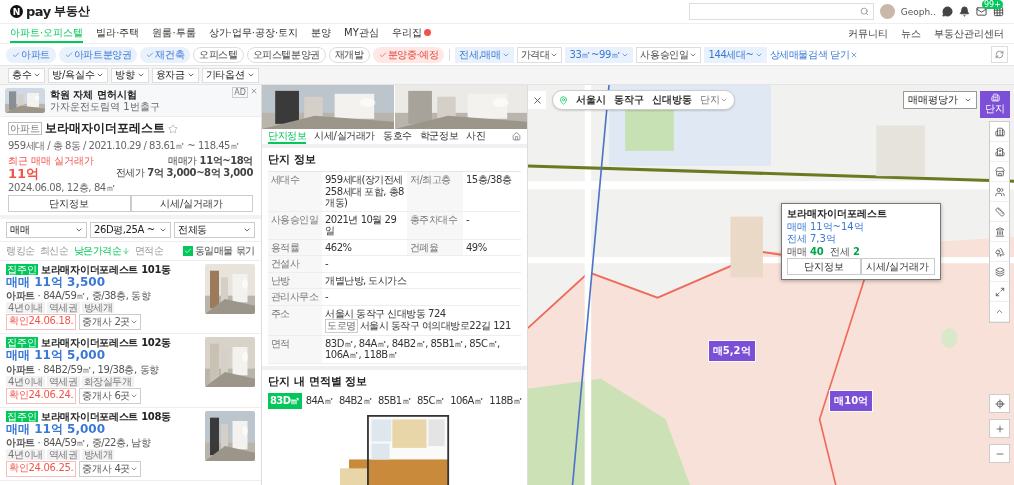 This screenshot has width=1014, height=485. What do you see at coordinates (814, 54) in the screenshot?
I see `close-filter-link: 상세매물검색 닫기` at bounding box center [814, 54].